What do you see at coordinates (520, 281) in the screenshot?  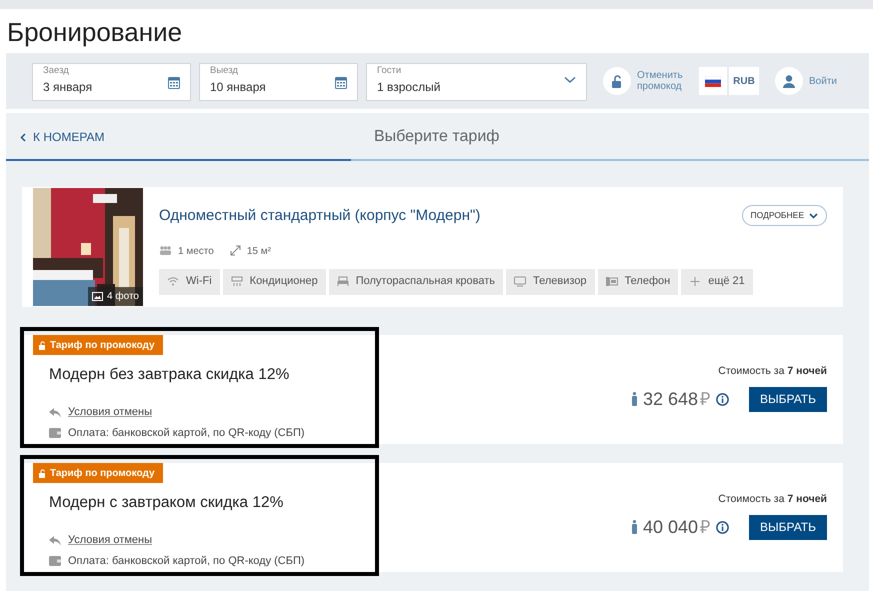 I see `tv-icon` at bounding box center [520, 281].